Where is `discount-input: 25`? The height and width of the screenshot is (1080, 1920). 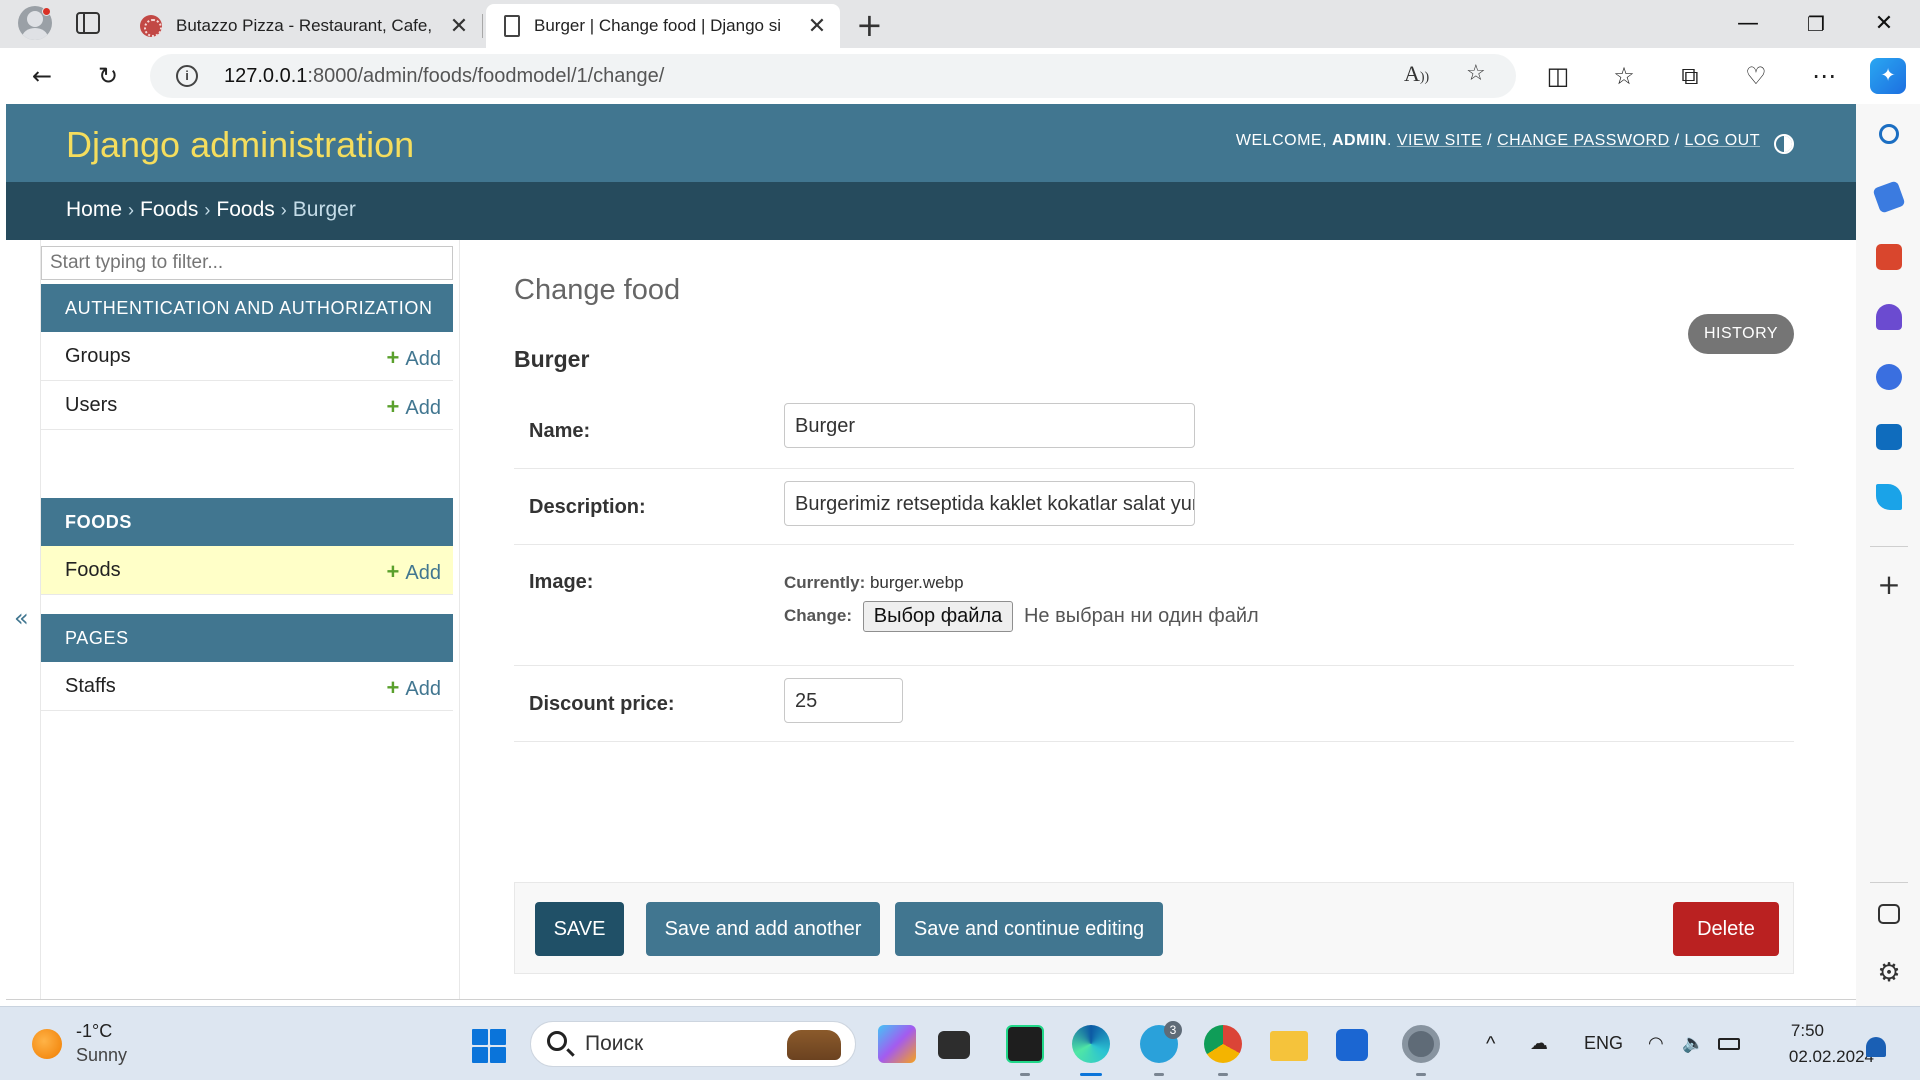 discount-input: 25 is located at coordinates (843, 700).